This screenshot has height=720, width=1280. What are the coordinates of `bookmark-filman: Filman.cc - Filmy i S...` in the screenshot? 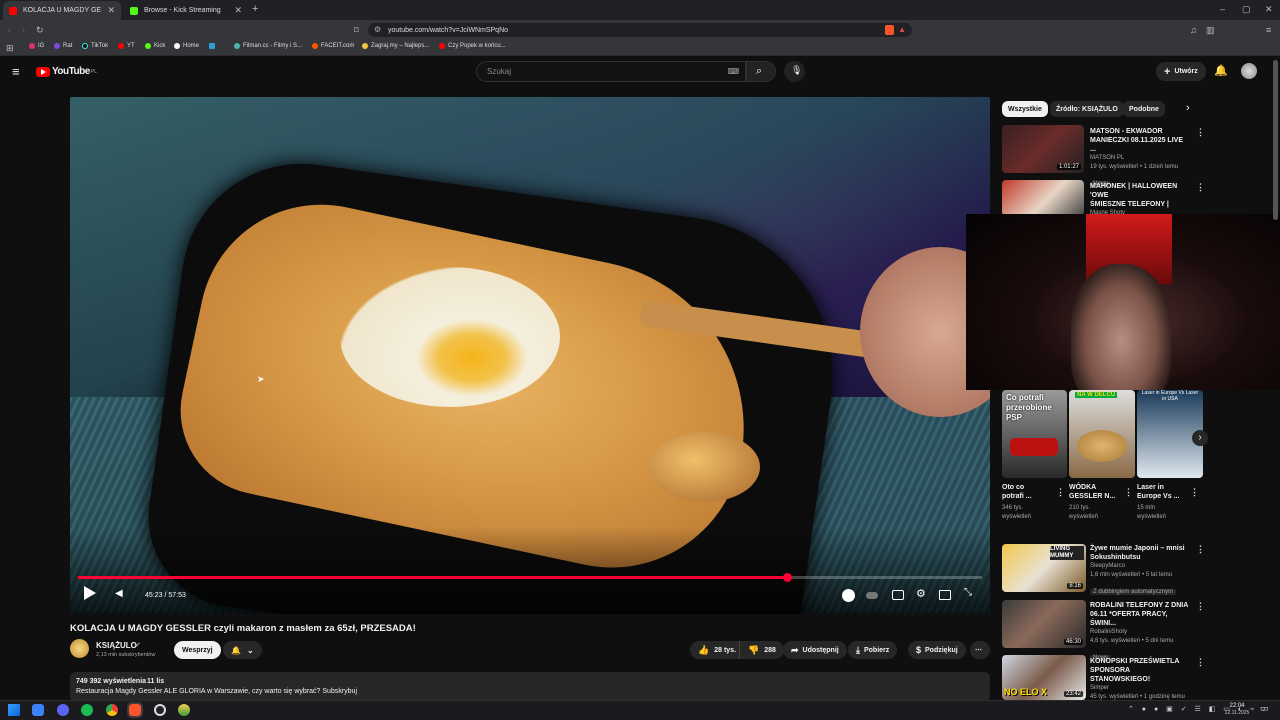 It's located at (268, 46).